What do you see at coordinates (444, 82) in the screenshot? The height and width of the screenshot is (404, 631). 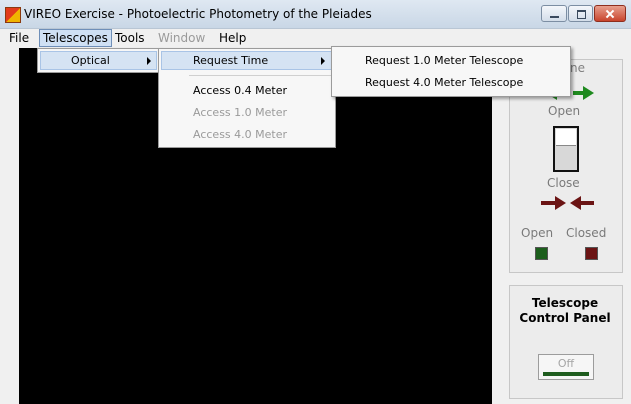 I see `menu-item-request-4-0-meter: Request 4.0 Meter Telescope` at bounding box center [444, 82].